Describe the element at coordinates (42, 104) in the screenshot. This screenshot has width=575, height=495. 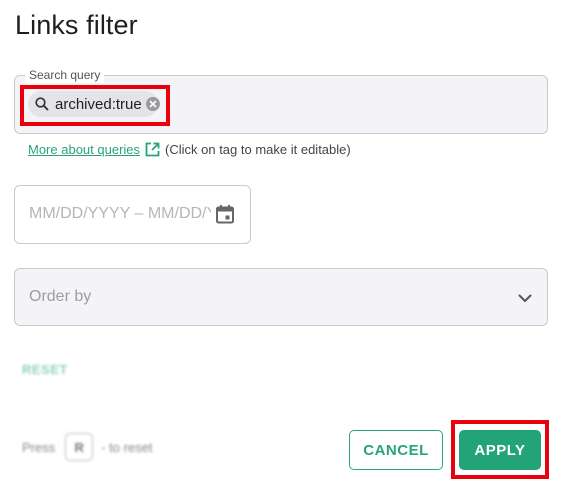
I see `search-icon` at that location.